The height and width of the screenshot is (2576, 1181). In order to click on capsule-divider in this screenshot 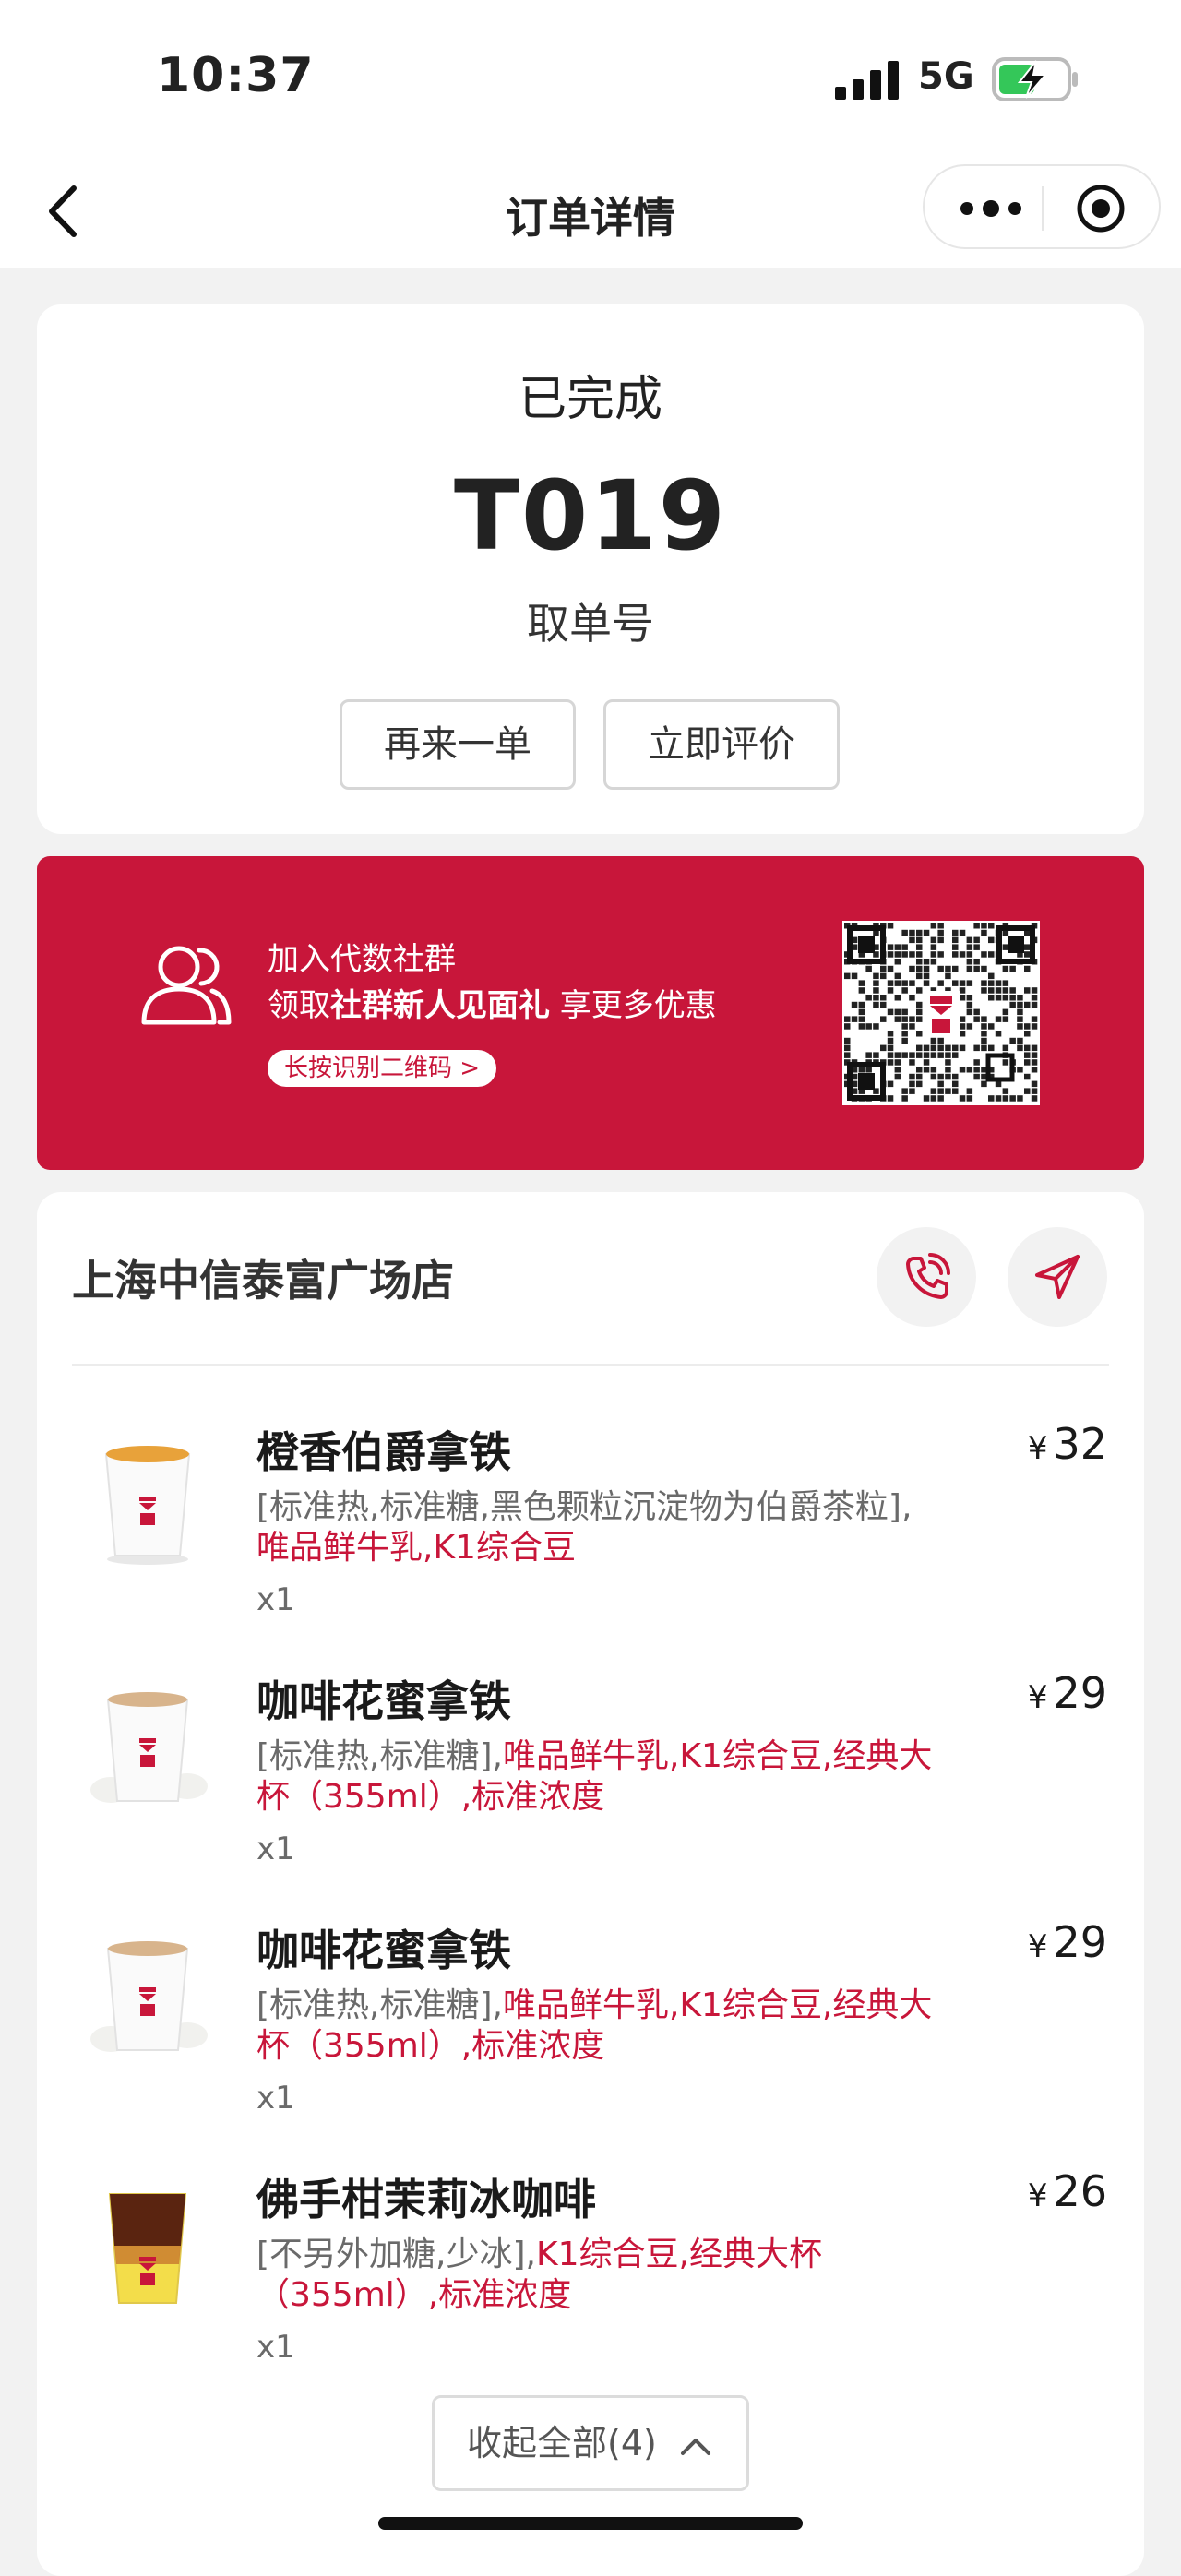, I will do `click(1043, 208)`.